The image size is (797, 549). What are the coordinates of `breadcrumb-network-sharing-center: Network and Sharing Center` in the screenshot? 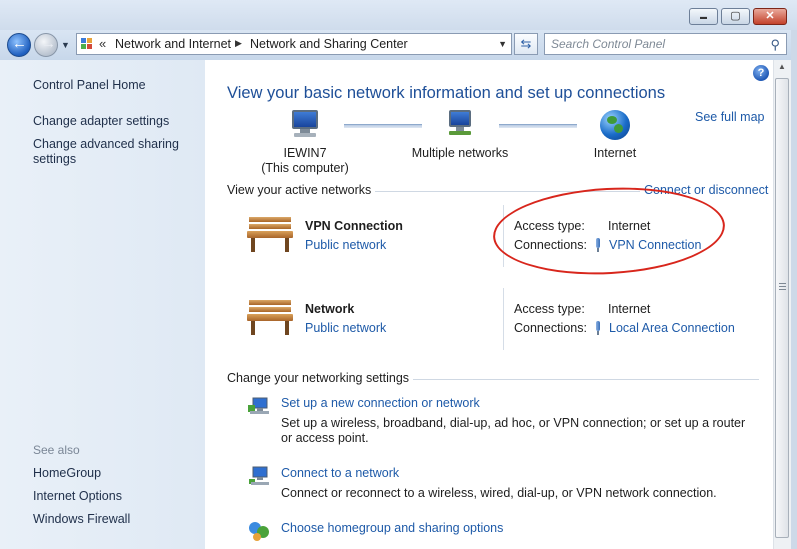 It's located at (329, 44).